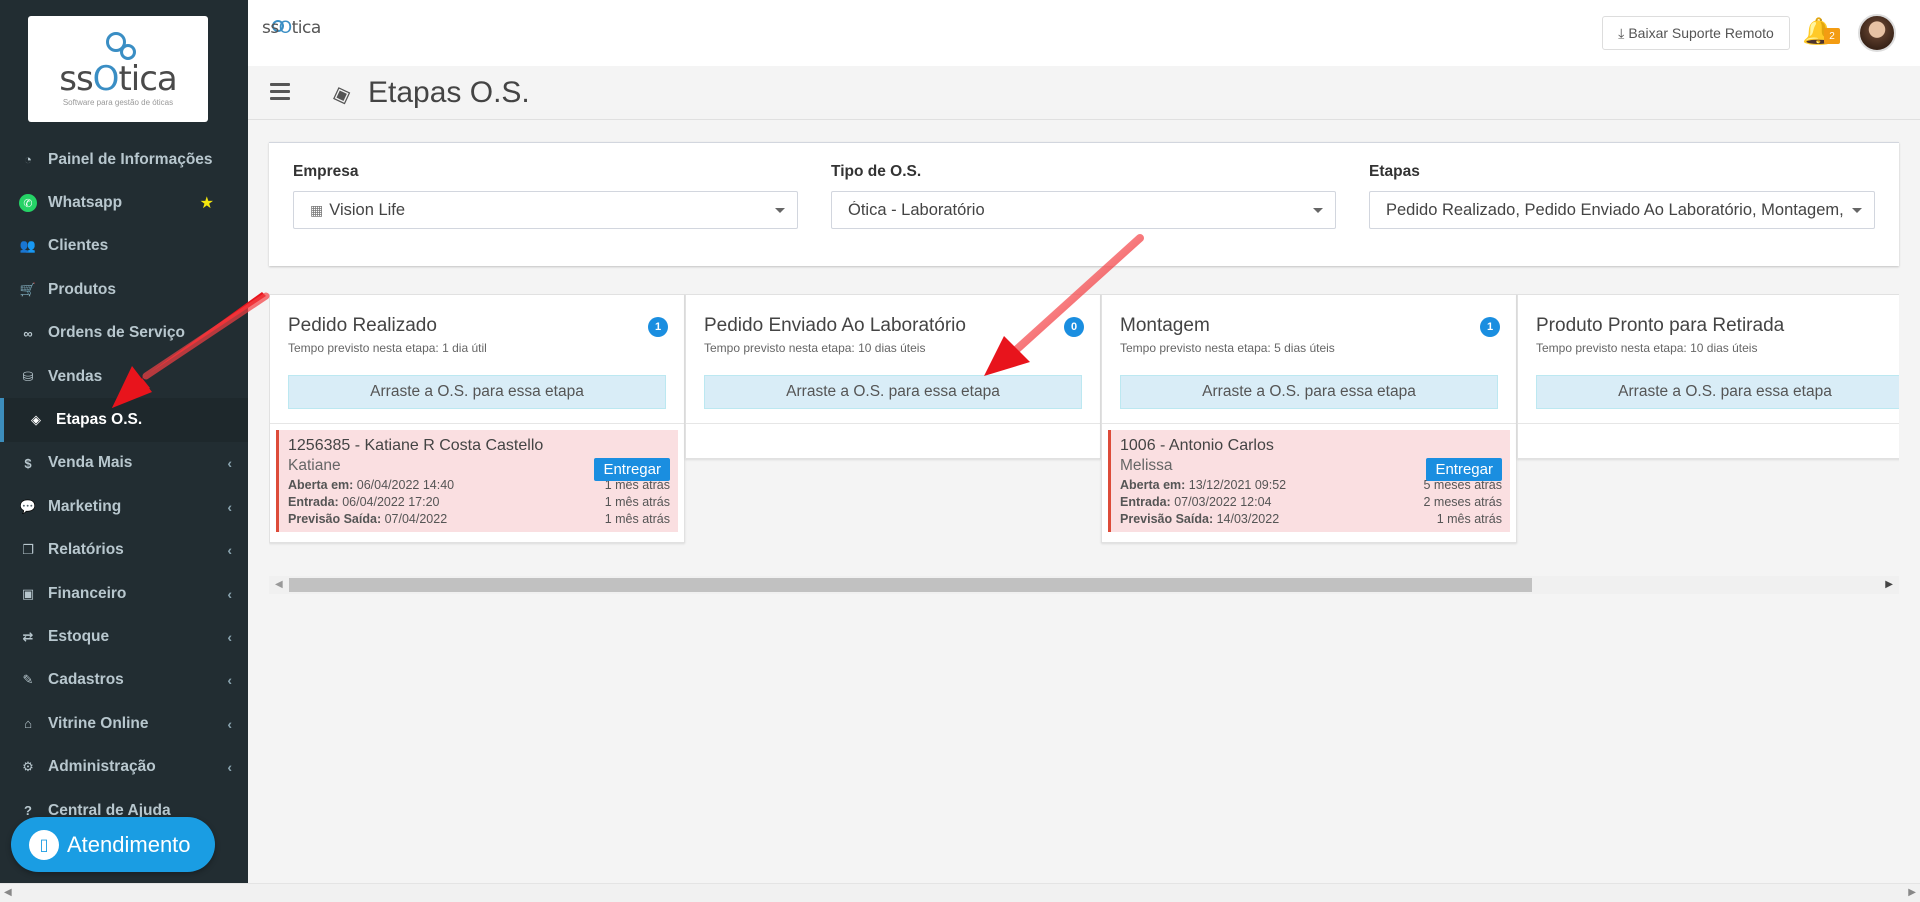  I want to click on sidebar-item-etapas: ◈ Etapas O.S., so click(124, 420).